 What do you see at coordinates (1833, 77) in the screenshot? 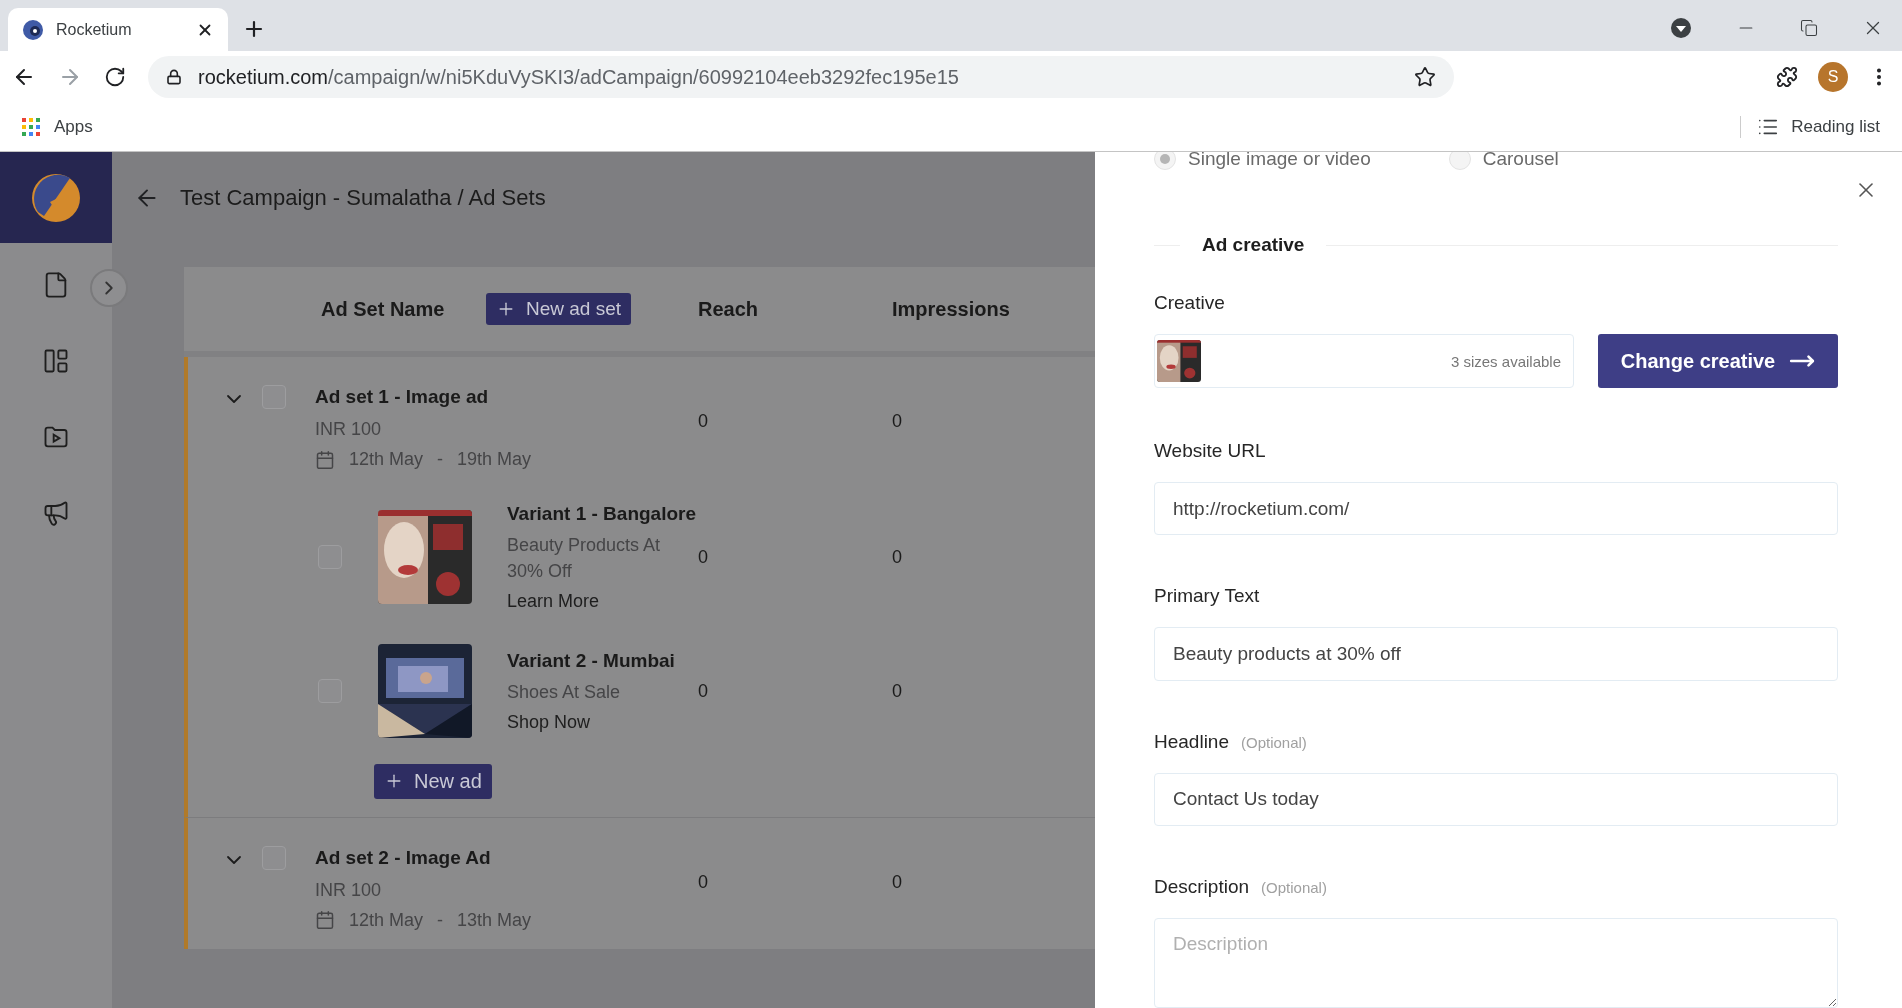
I see `profile-avatar: S` at bounding box center [1833, 77].